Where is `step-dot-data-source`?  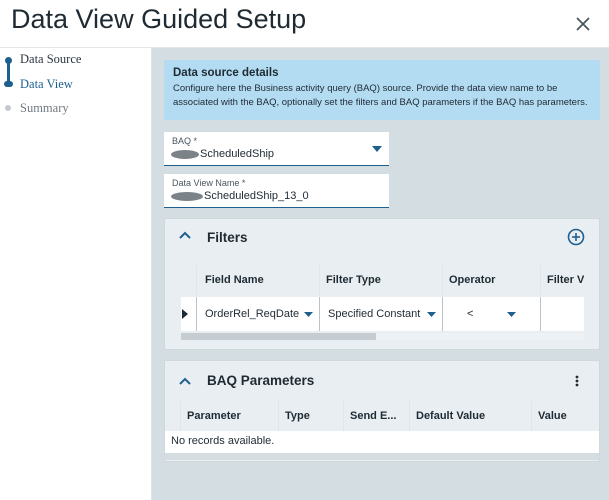 step-dot-data-source is located at coordinates (8, 60).